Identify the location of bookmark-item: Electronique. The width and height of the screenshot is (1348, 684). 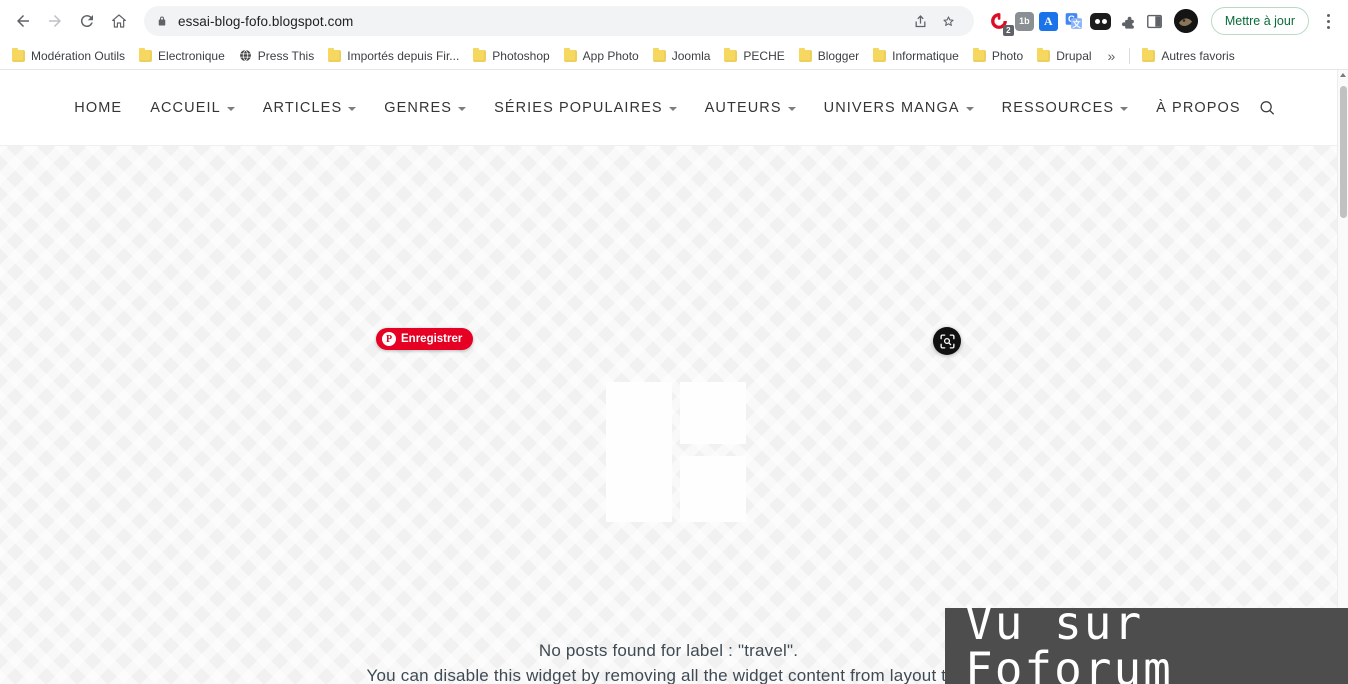
(182, 56).